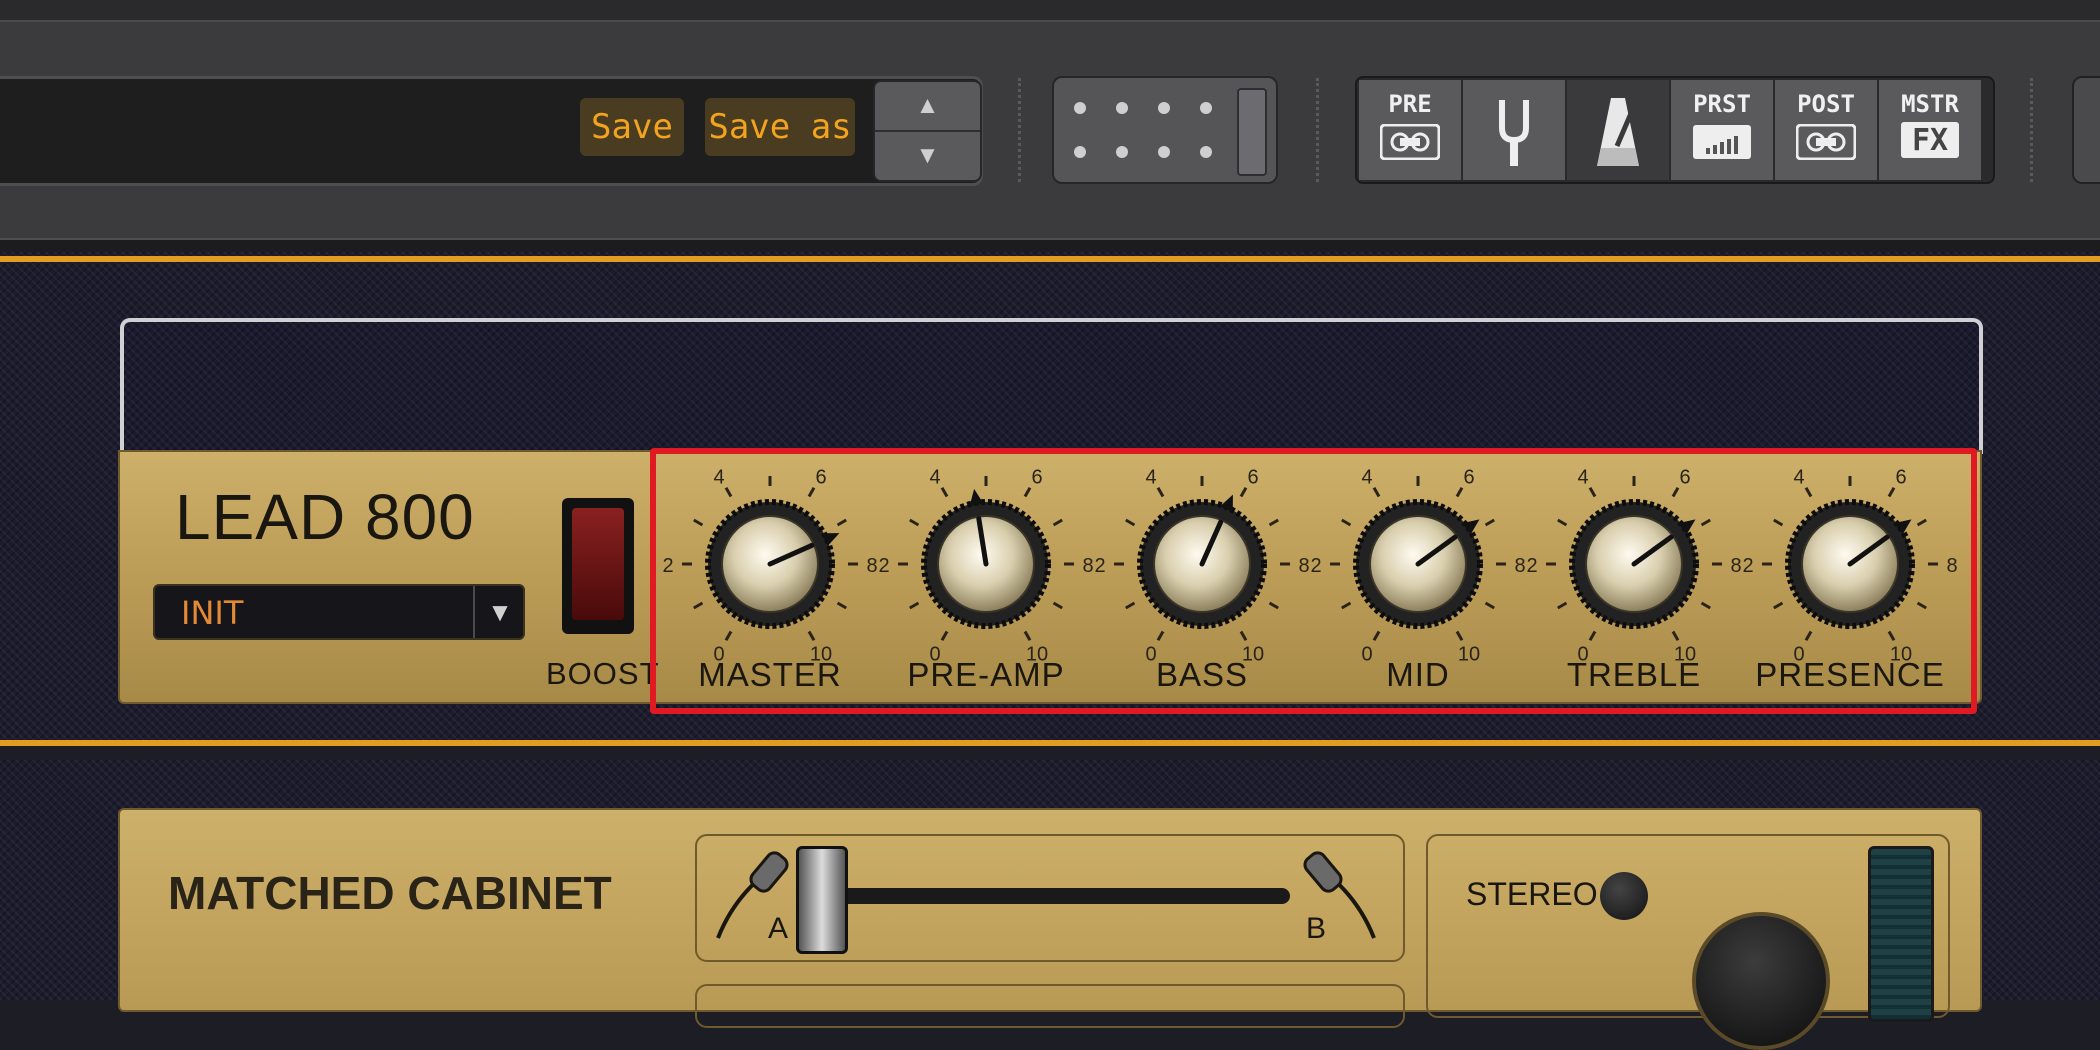 Image resolution: width=2100 pixels, height=1050 pixels. I want to click on mic-b-label: B, so click(1316, 928).